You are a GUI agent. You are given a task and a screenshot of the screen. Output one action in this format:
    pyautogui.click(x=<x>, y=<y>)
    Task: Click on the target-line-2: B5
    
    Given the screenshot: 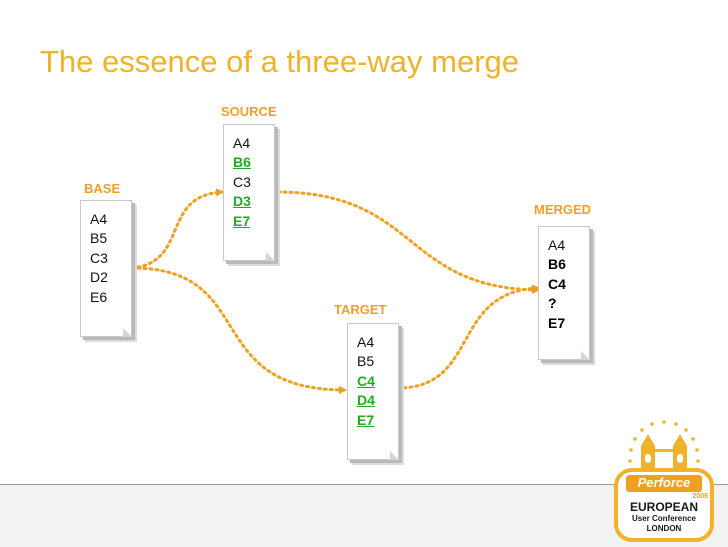 What is the action you would take?
    pyautogui.click(x=366, y=361)
    